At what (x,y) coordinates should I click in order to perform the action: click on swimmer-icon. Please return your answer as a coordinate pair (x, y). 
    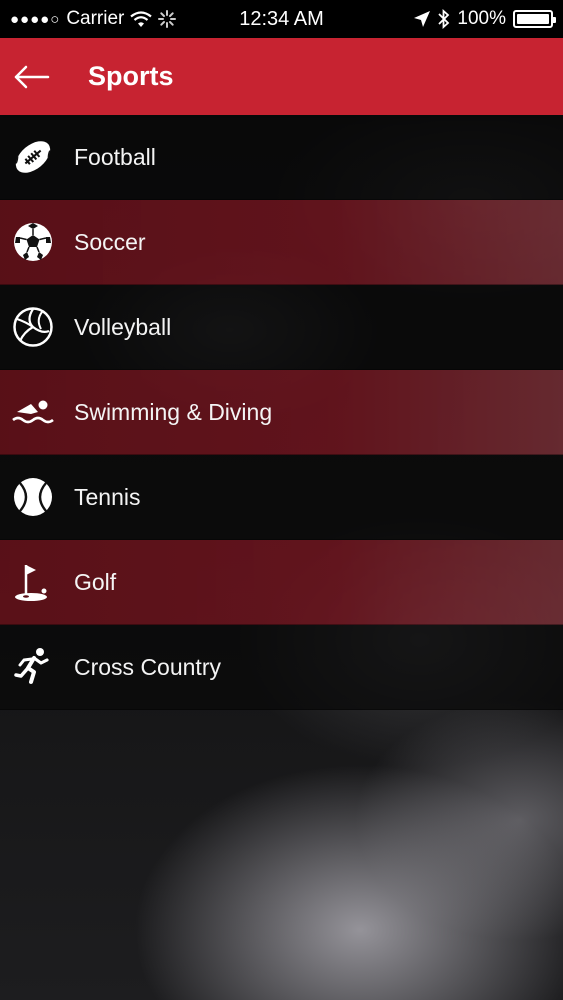
    Looking at the image, I should click on (33, 412).